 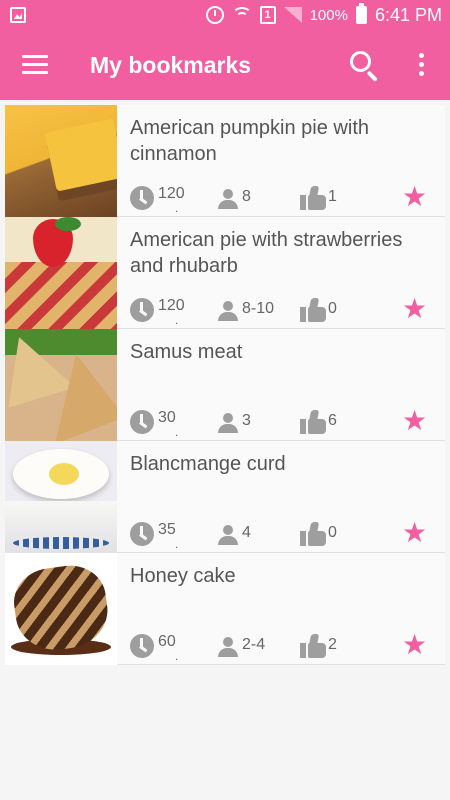 I want to click on recipe-meta: 30 . 3 6 ★, so click(x=285, y=423).